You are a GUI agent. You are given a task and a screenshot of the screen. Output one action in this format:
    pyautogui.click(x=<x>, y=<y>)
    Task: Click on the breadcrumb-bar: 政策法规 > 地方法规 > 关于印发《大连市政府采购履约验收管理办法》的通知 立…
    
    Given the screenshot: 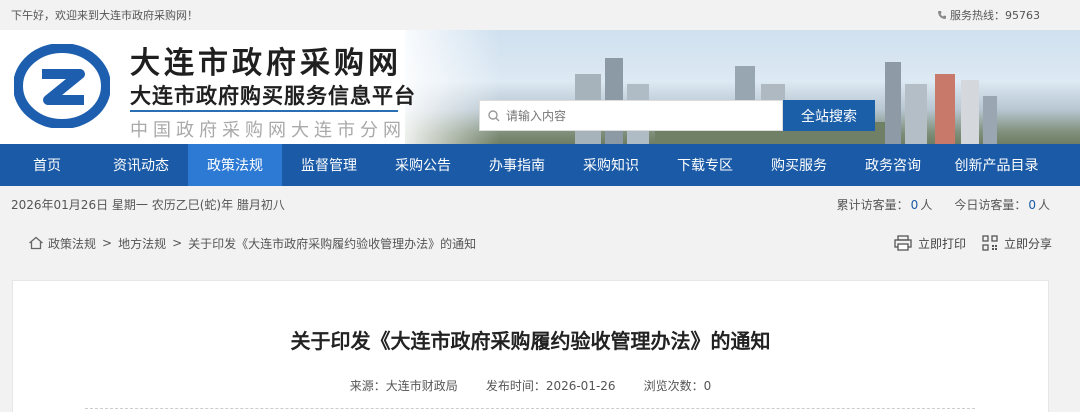 What is the action you would take?
    pyautogui.click(x=540, y=243)
    